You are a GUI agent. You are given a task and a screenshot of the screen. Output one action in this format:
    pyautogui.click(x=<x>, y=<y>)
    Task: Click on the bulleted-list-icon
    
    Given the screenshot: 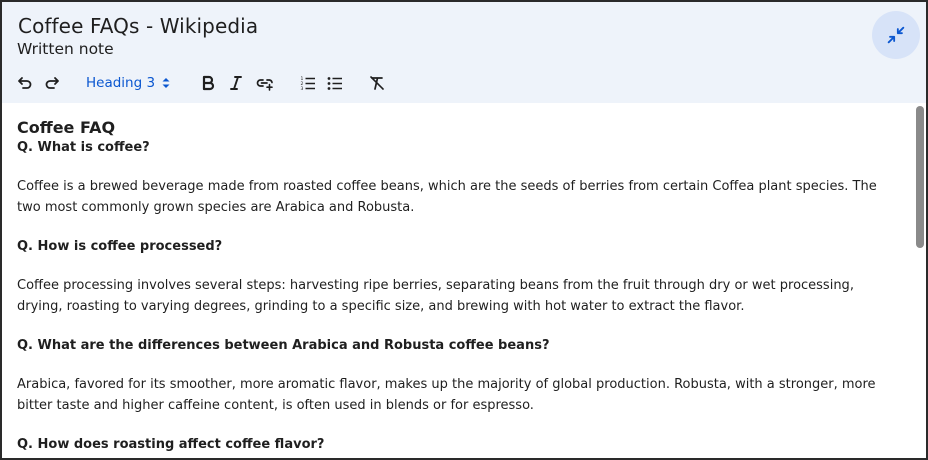 What is the action you would take?
    pyautogui.click(x=334, y=83)
    